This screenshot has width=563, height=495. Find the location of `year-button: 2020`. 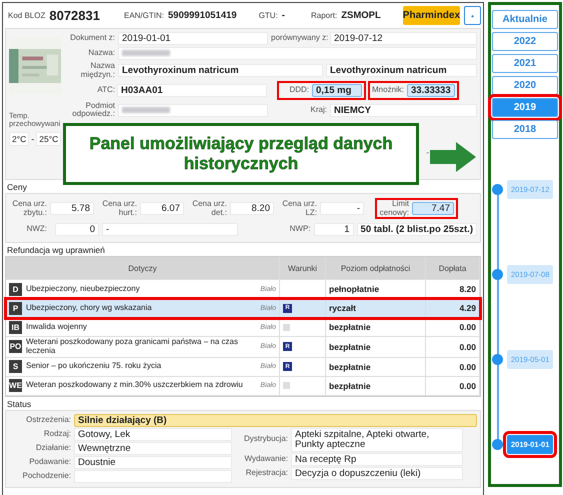

year-button: 2020 is located at coordinates (525, 85).